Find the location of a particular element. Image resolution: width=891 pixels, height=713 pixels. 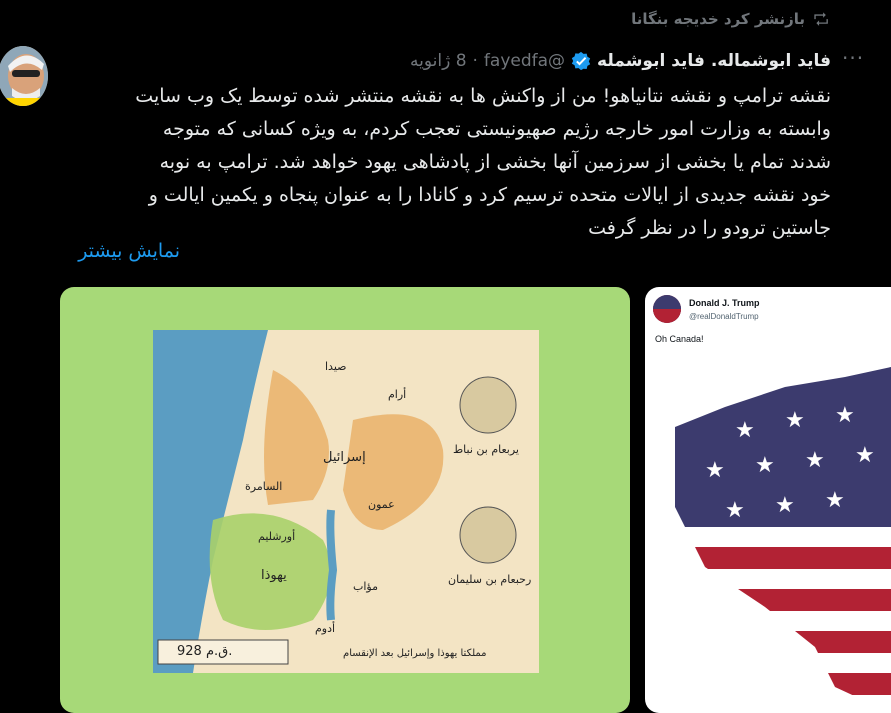

map-label-edom: أدوم is located at coordinates (325, 628).